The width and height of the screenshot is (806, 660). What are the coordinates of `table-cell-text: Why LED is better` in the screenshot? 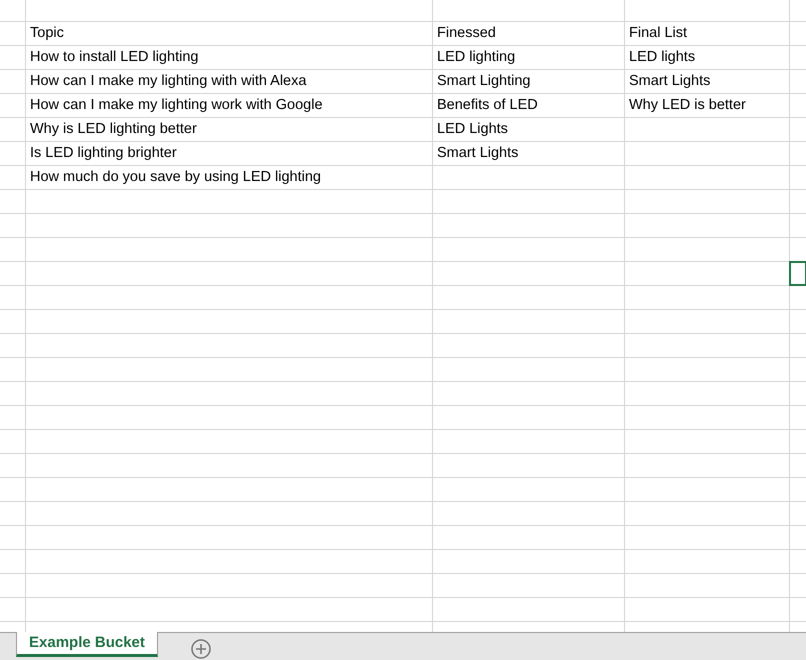 It's located at (687, 105).